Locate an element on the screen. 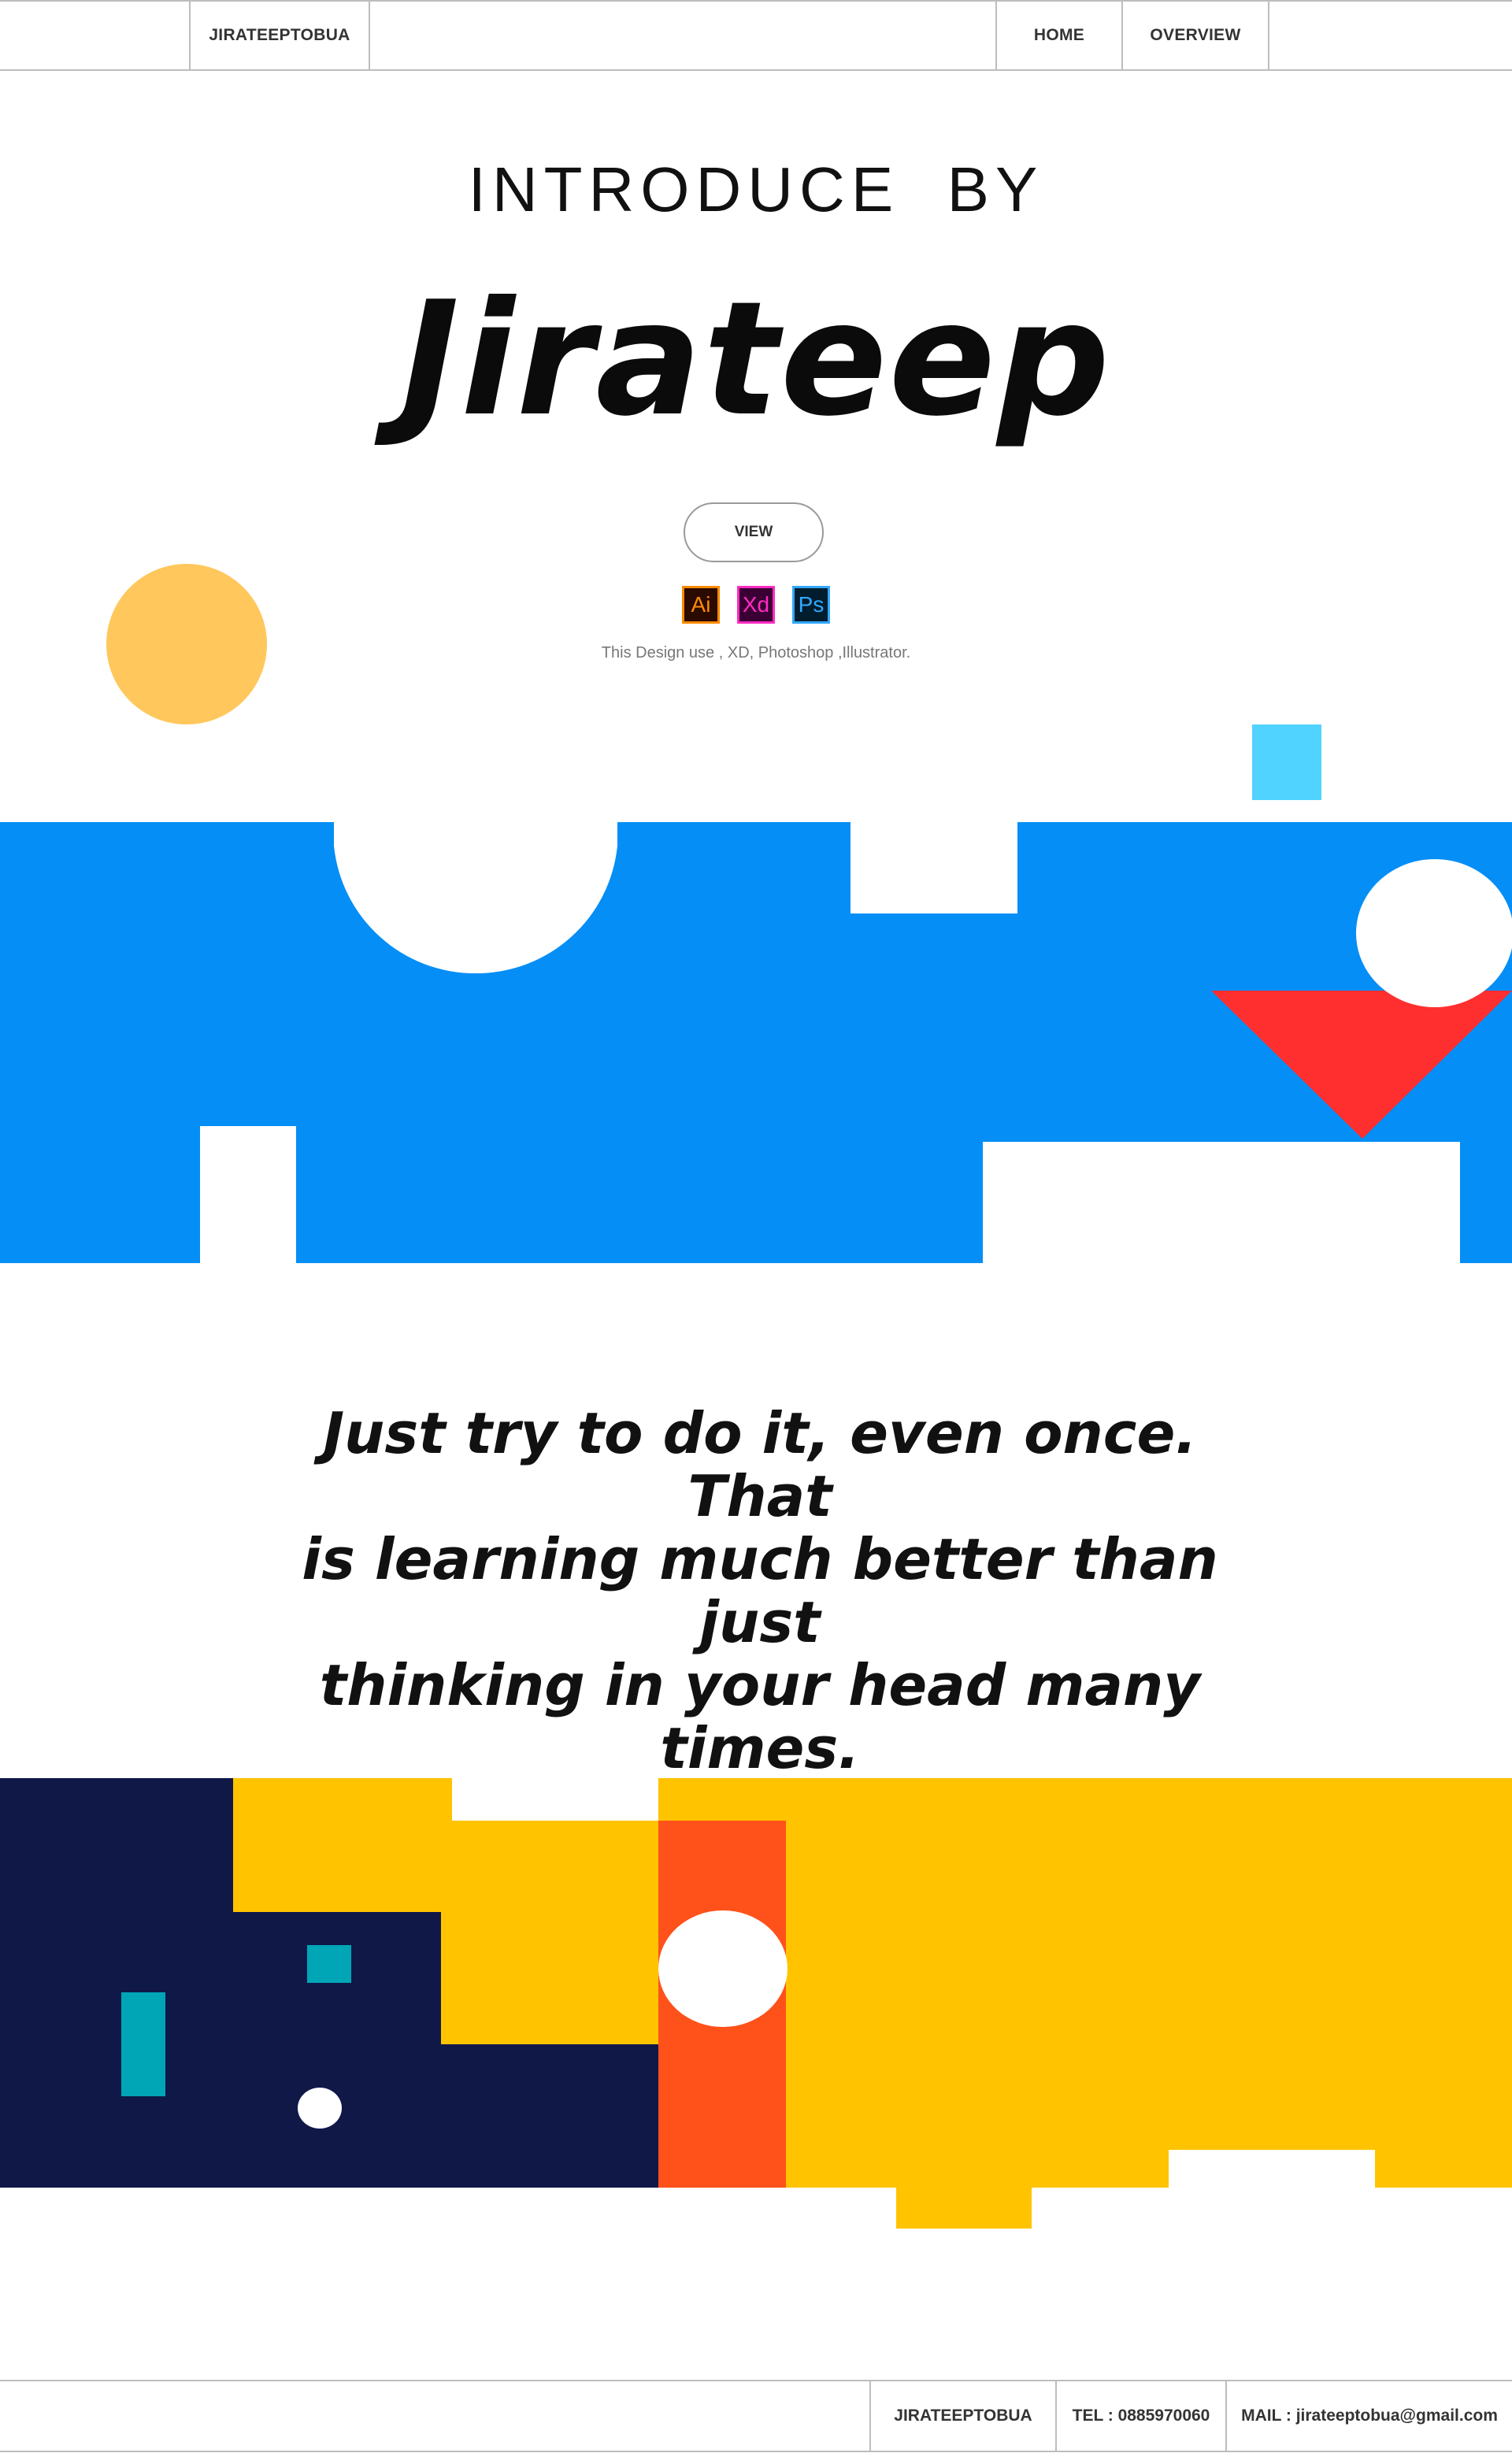 The height and width of the screenshot is (2453, 1512). teal-square-shape is located at coordinates (329, 1964).